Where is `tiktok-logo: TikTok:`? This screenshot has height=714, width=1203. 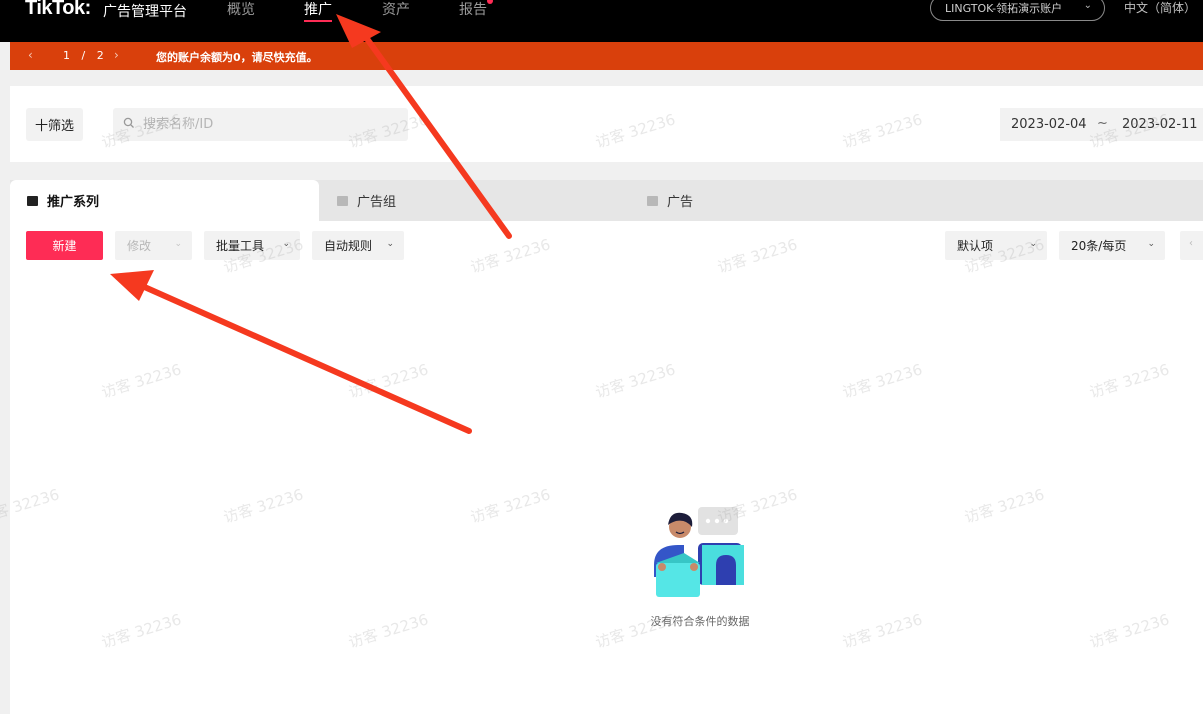 tiktok-logo: TikTok: is located at coordinates (58, 10).